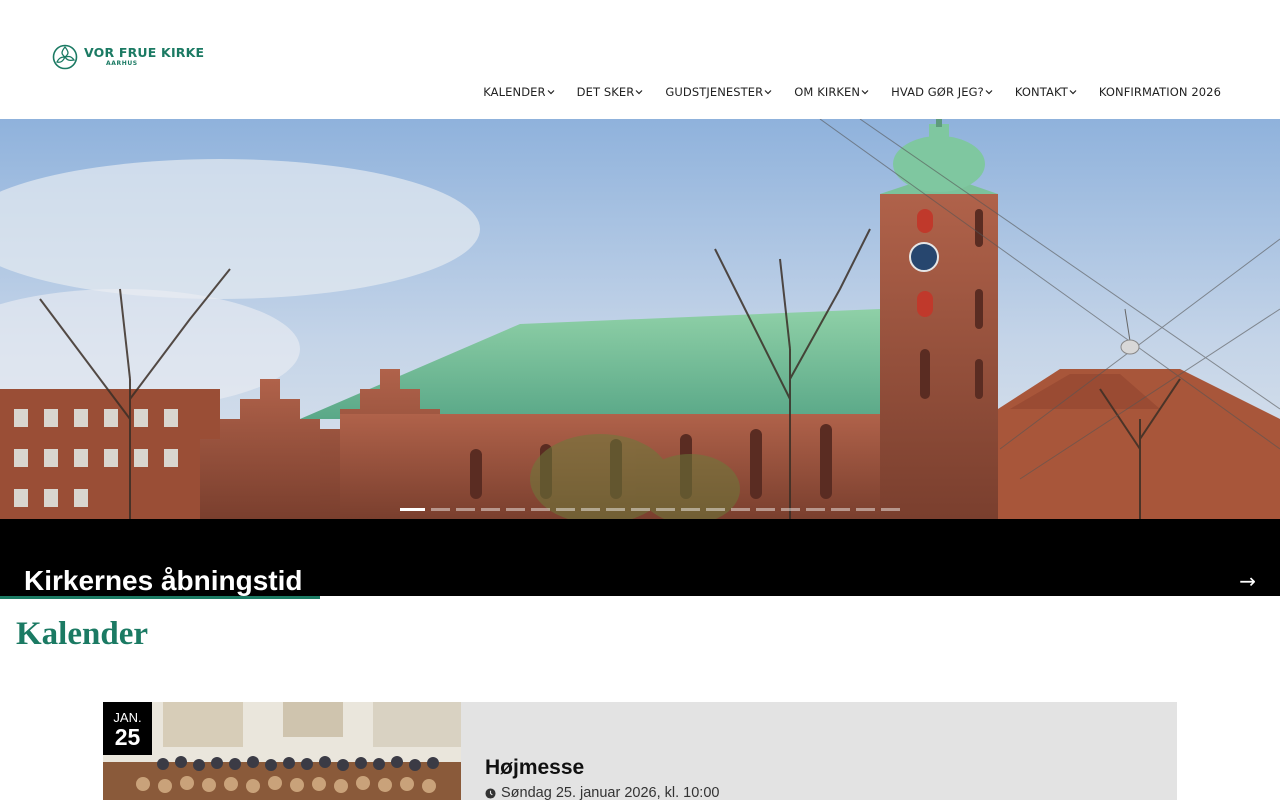  I want to click on nav-item-kalender: KALENDER, so click(518, 92).